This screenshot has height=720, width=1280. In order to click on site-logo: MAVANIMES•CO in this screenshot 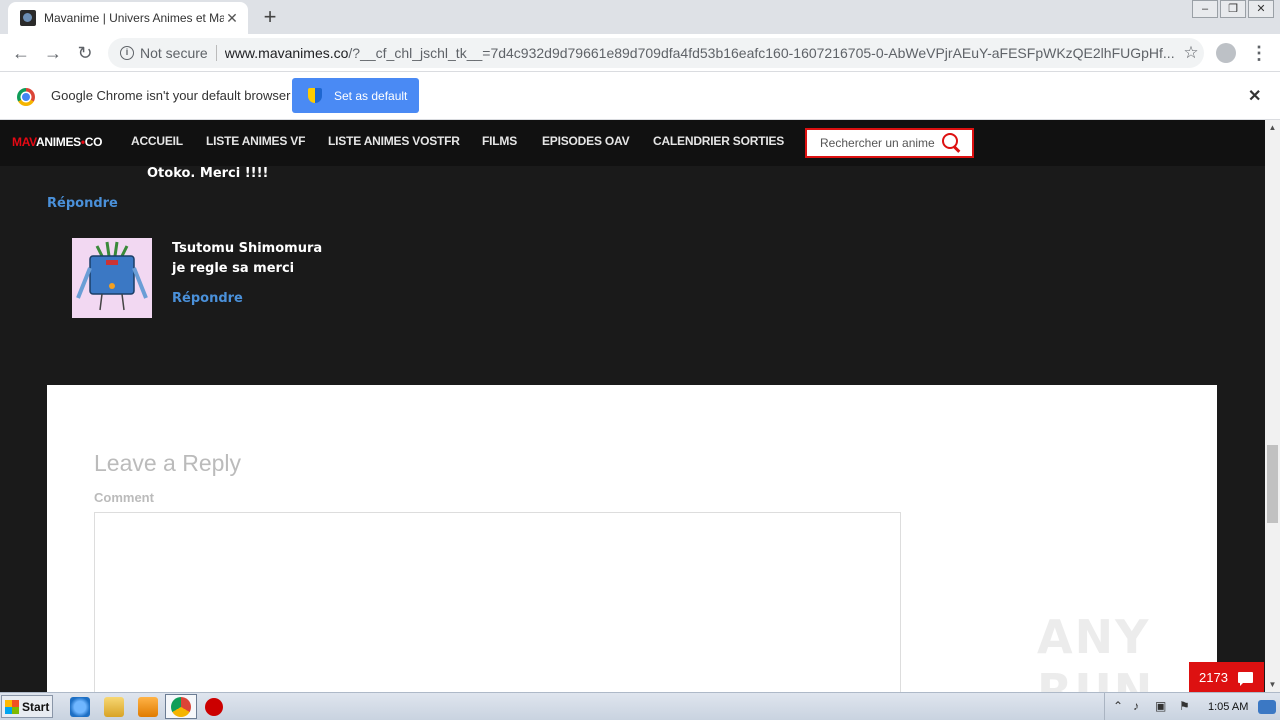, I will do `click(57, 142)`.